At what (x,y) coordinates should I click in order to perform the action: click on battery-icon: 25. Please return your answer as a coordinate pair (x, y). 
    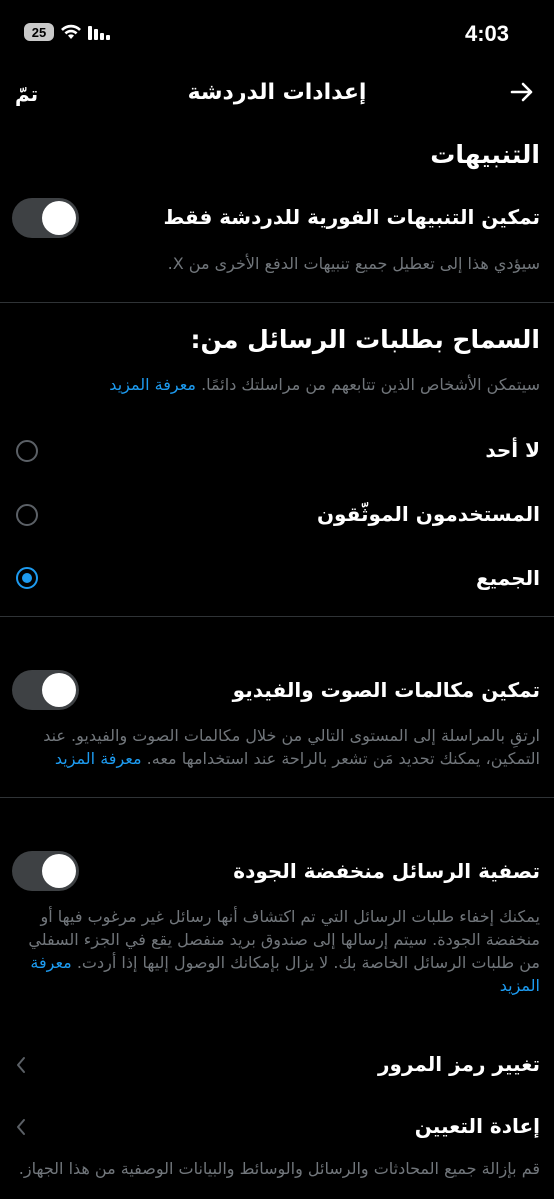
    Looking at the image, I should click on (39, 32).